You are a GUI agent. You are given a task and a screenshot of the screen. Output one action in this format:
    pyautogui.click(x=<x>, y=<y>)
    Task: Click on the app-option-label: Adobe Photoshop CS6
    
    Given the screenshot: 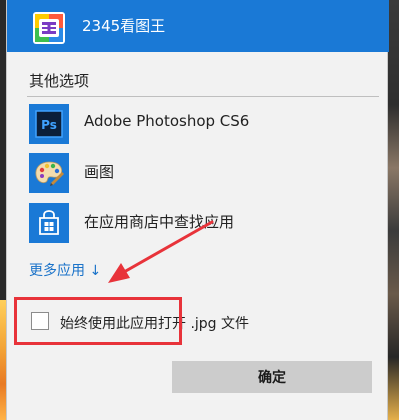 What is the action you would take?
    pyautogui.click(x=167, y=121)
    